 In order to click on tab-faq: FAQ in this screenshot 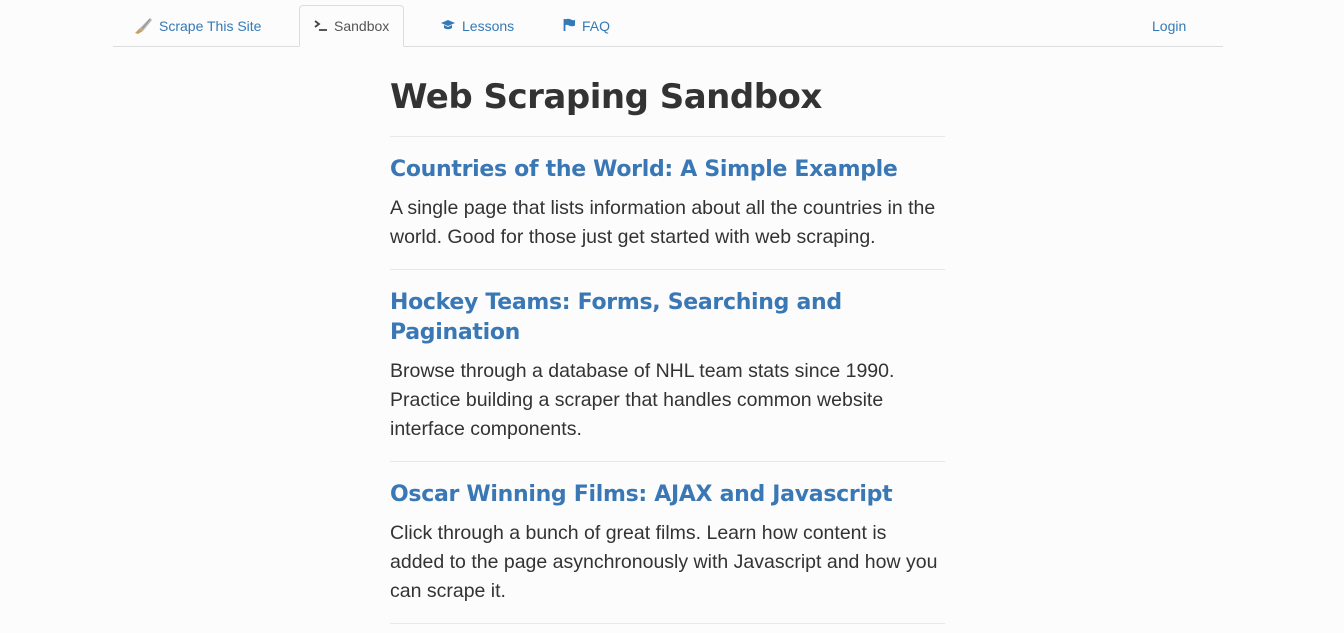, I will do `click(586, 25)`.